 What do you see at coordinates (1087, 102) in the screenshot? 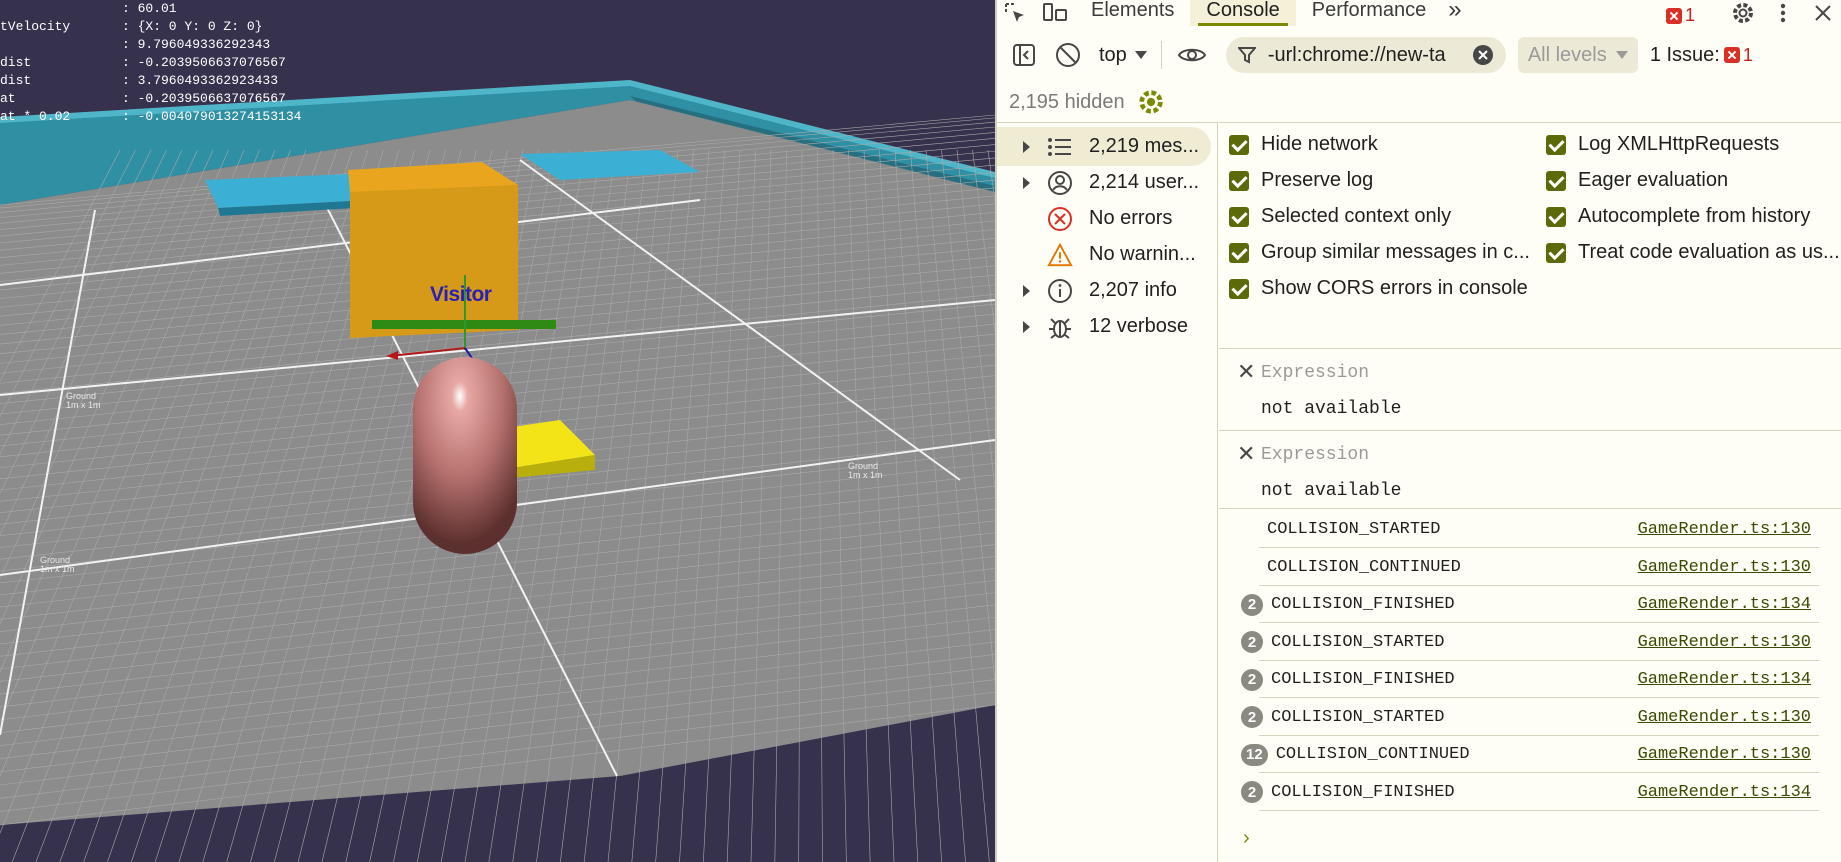
I see `hidden-messages-row: 2,195 hidden` at bounding box center [1087, 102].